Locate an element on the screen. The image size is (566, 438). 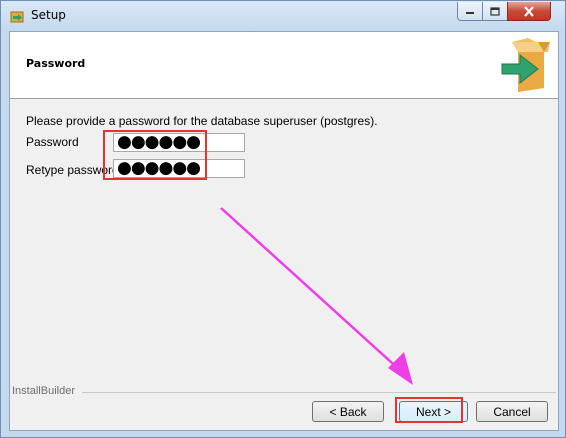
maximize-button is located at coordinates (495, 11).